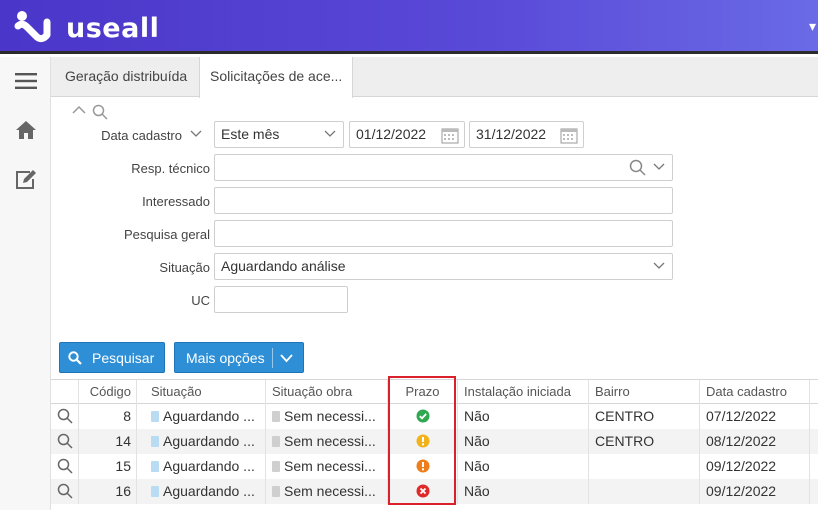 This screenshot has height=510, width=818. Describe the element at coordinates (283, 266) in the screenshot. I see `situacao-value: Aguardando análise` at that location.